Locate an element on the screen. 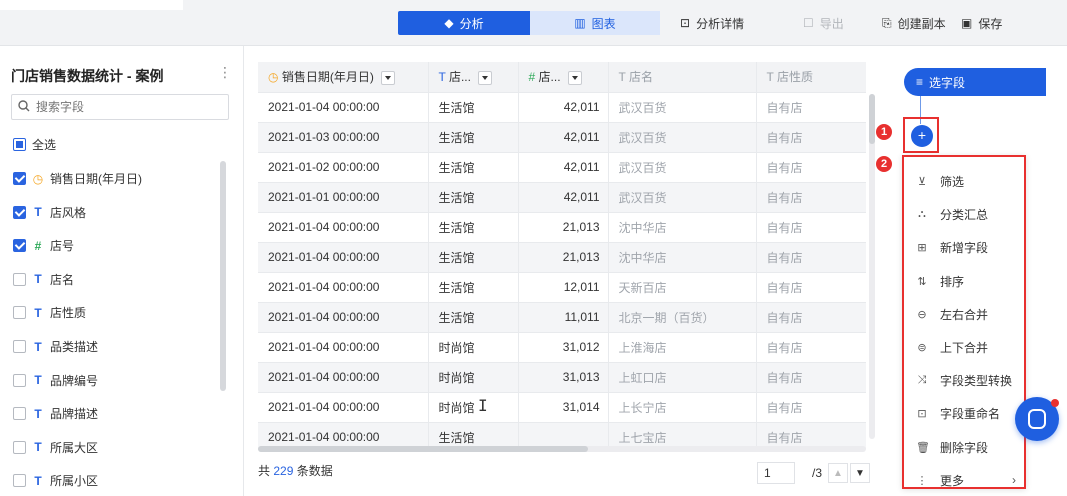 The height and width of the screenshot is (496, 1067). select-field-label: 选字段 is located at coordinates (947, 82).